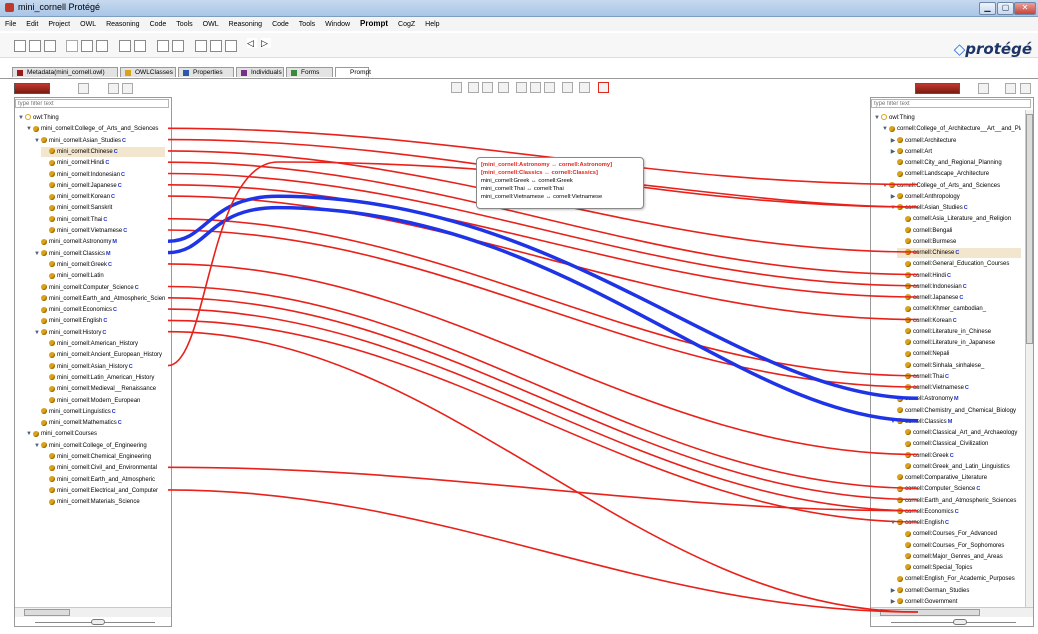 This screenshot has height=634, width=1038. I want to click on tooltip-line: mini_cornell:Greek ↔ cornell:Greek, so click(527, 181).